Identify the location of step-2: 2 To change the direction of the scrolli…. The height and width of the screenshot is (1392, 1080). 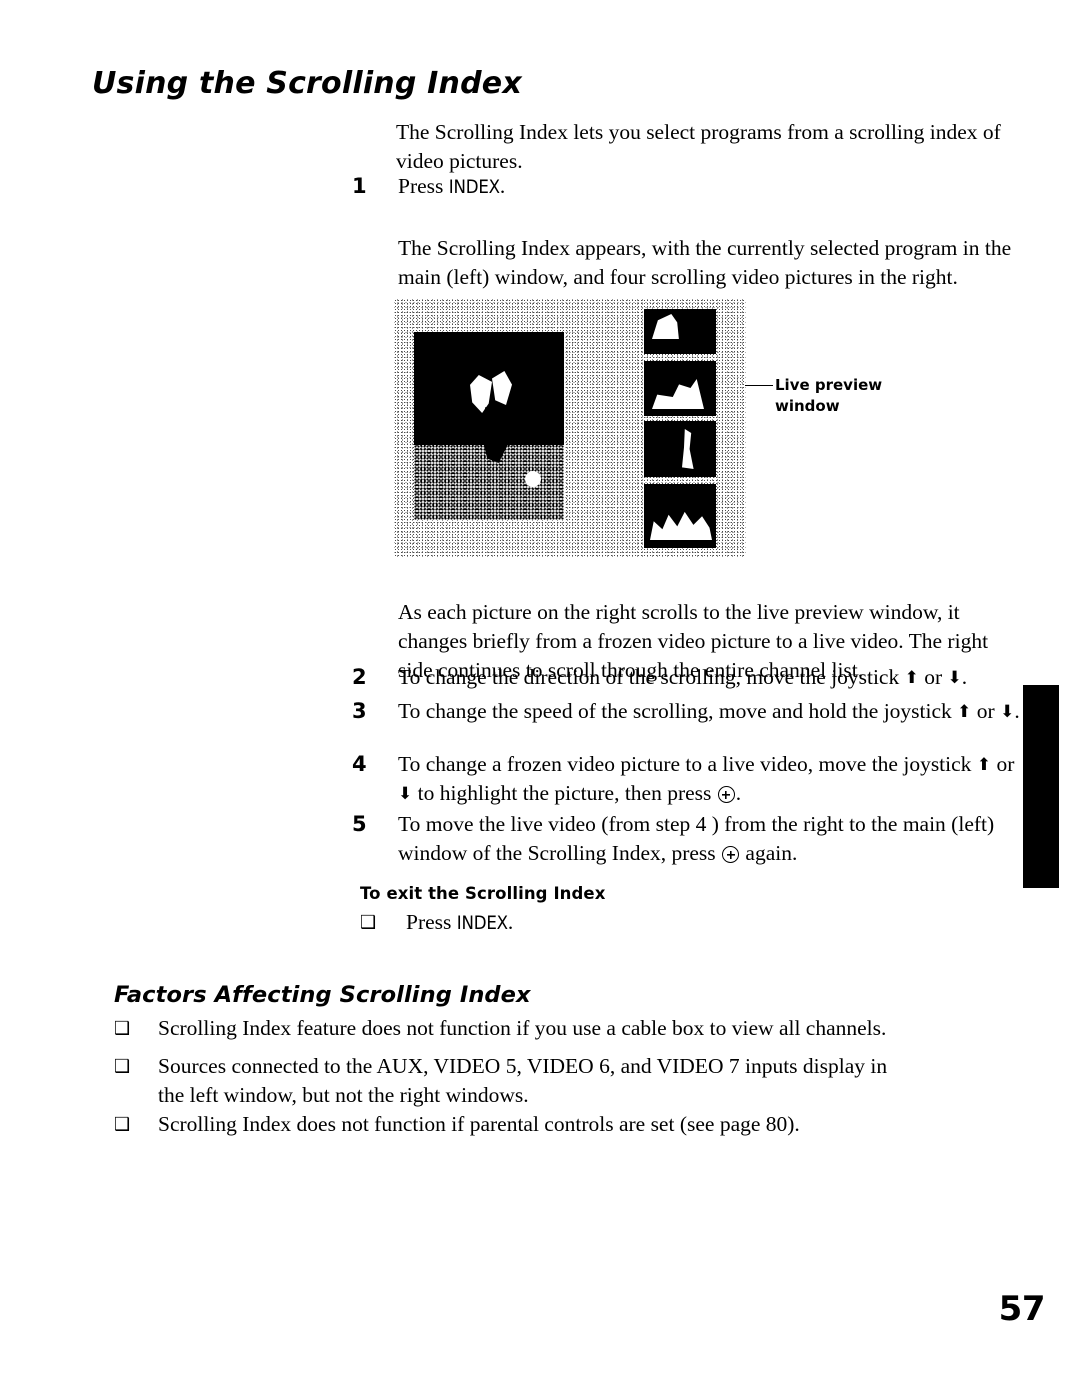
(686, 677).